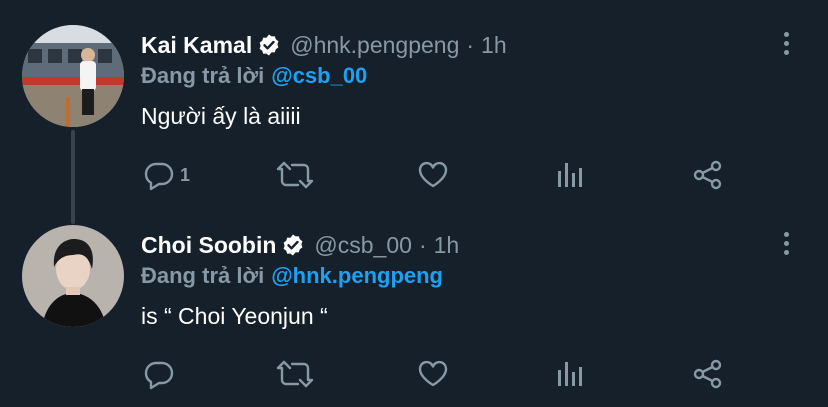 This screenshot has width=828, height=407. I want to click on mention-link: @csb_00, so click(319, 76).